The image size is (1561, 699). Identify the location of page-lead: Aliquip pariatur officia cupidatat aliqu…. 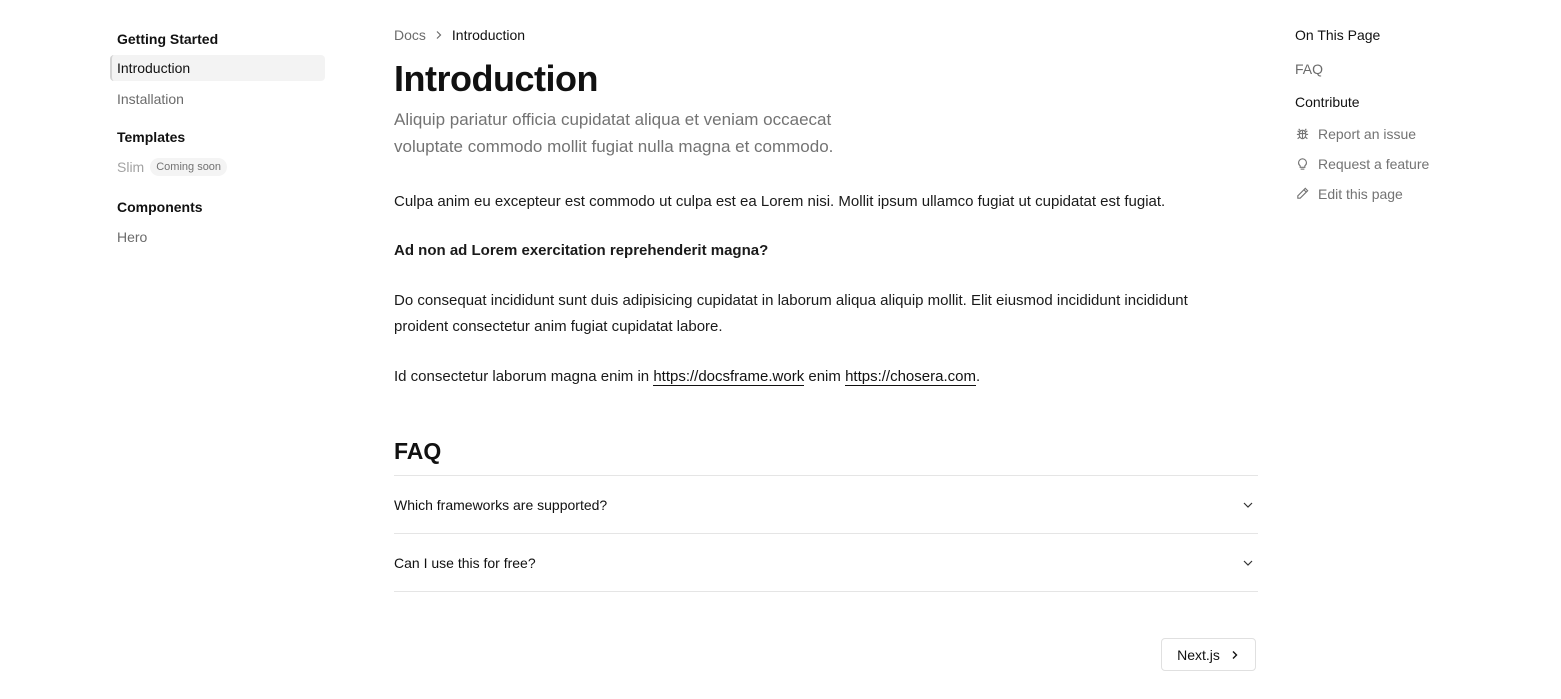
(614, 133).